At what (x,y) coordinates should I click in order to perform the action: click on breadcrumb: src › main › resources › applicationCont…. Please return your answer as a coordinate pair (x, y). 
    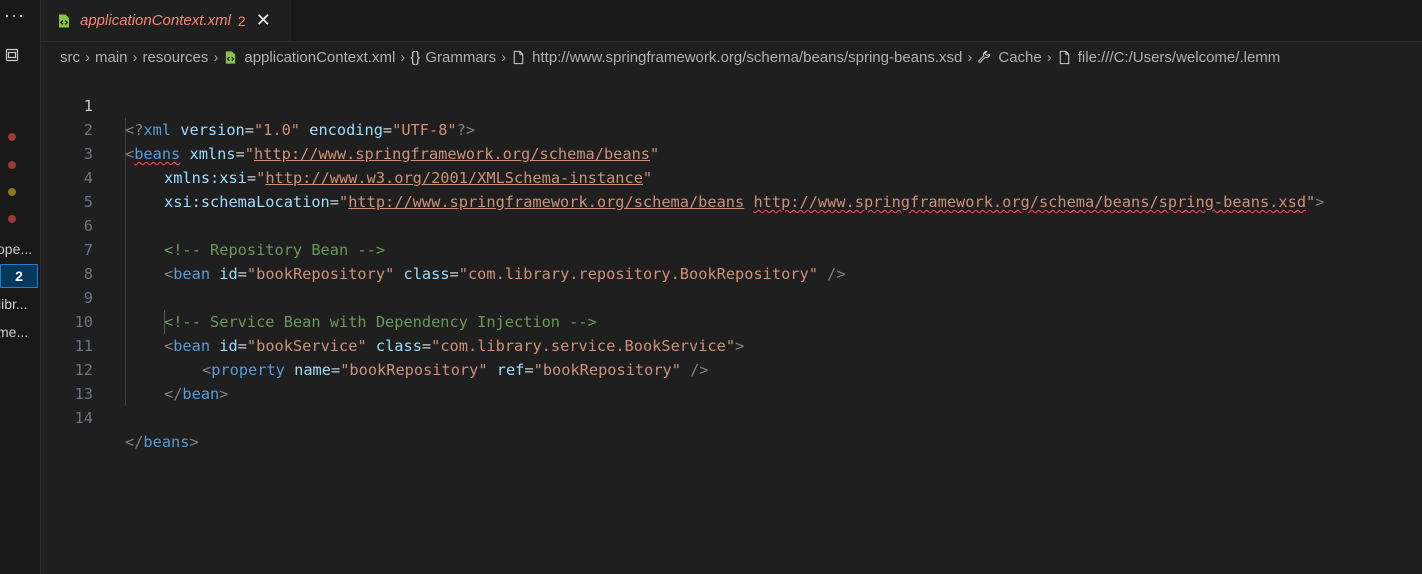
    Looking at the image, I should click on (731, 57).